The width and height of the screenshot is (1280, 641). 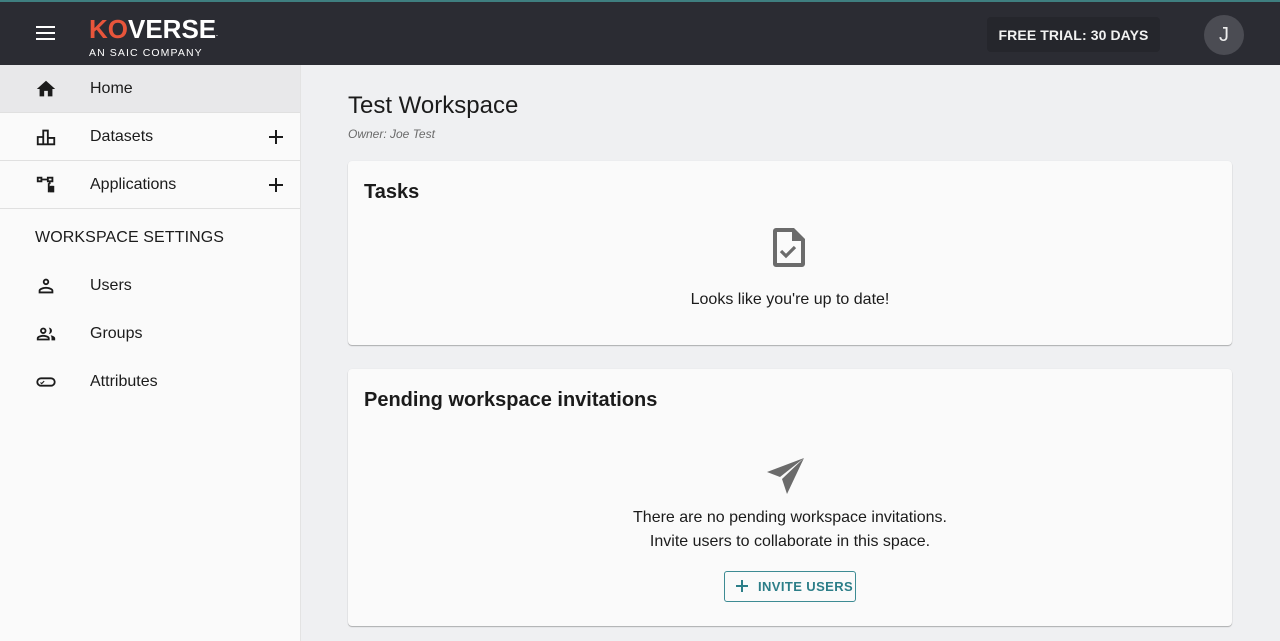 I want to click on menu-button, so click(x=47, y=34).